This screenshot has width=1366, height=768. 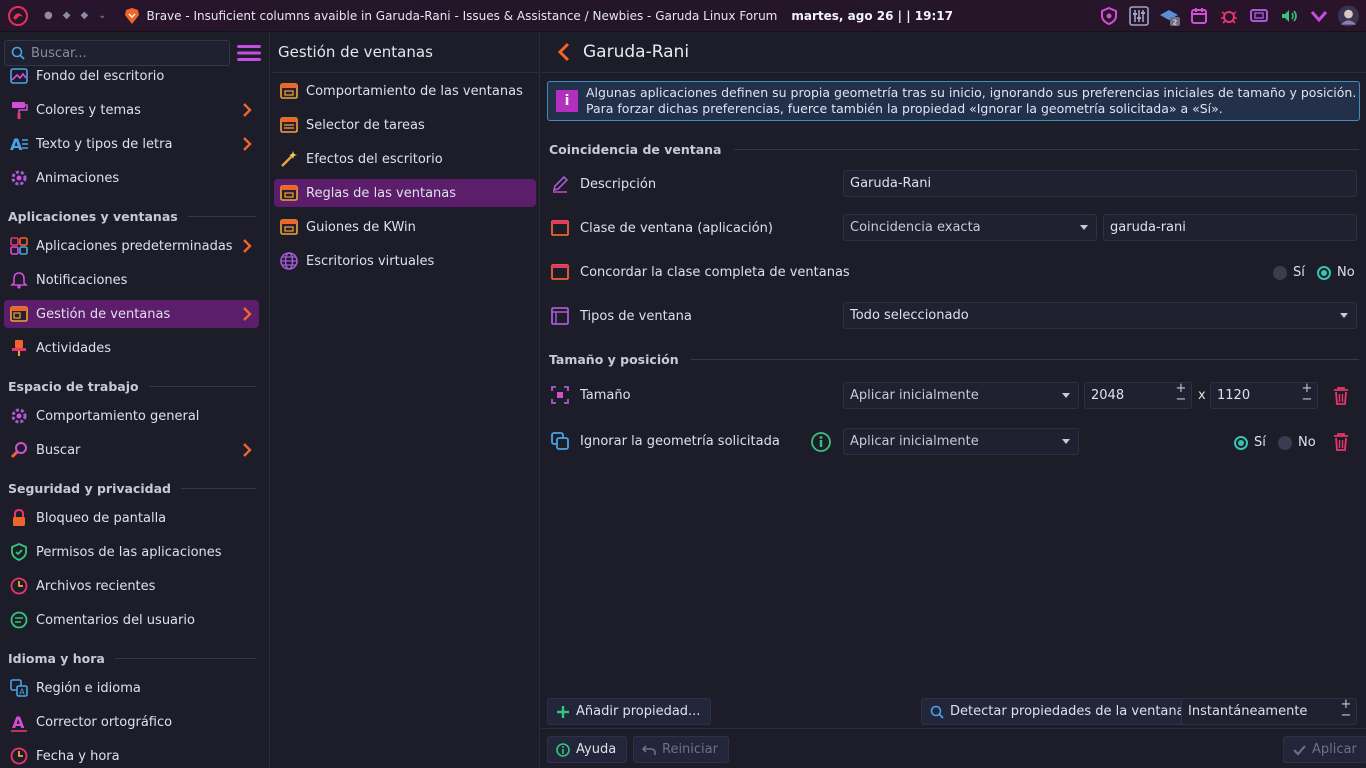 I want to click on detect-properties-button: Detectar propiedades de la ventana, so click(x=1058, y=711).